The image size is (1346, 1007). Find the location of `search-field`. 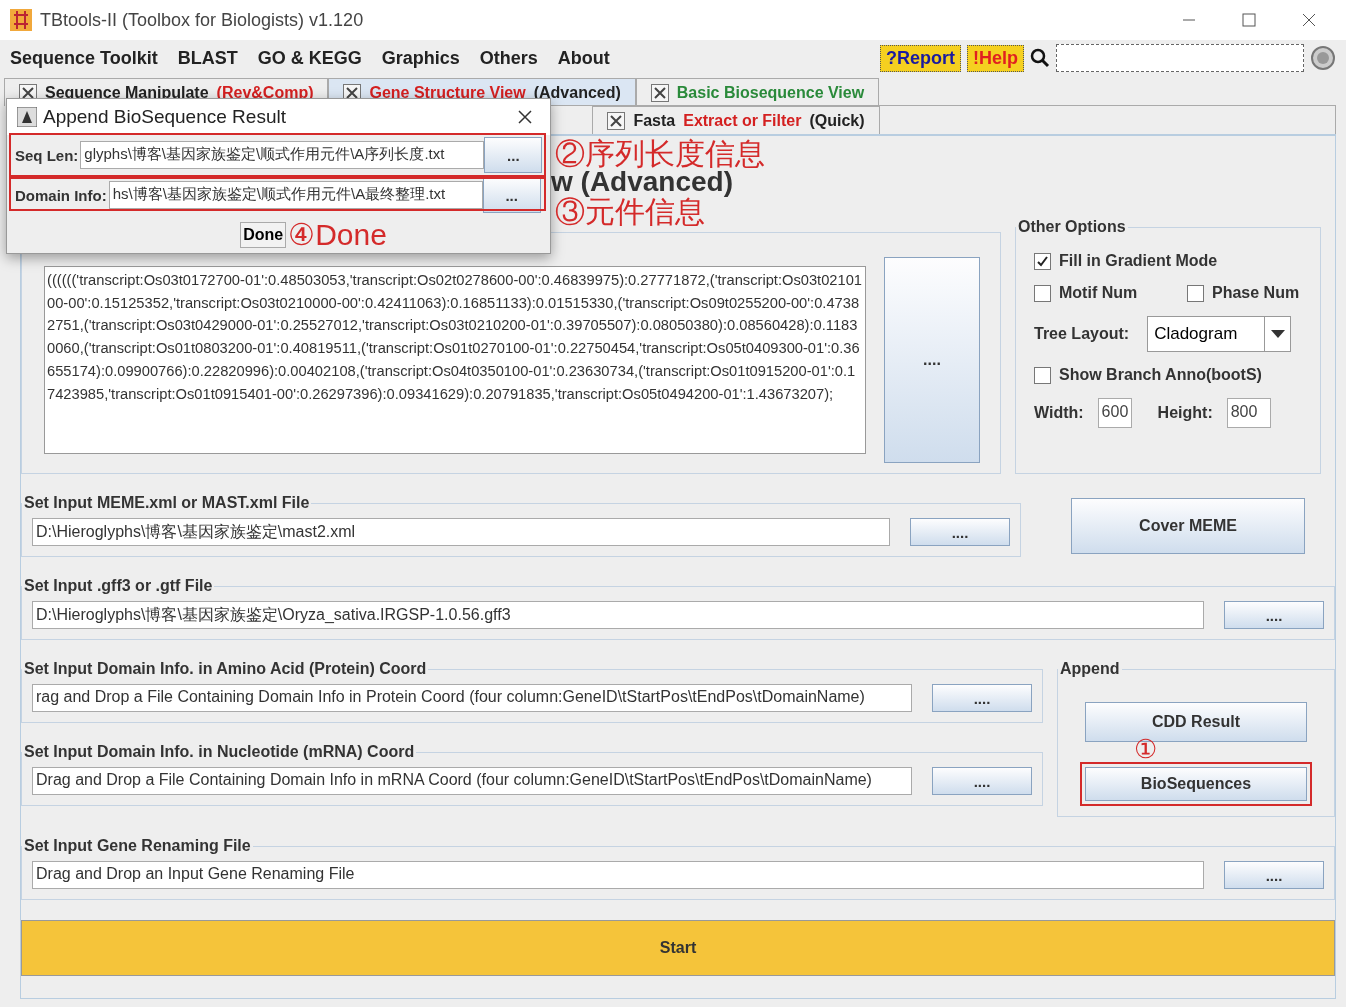

search-field is located at coordinates (1180, 58).